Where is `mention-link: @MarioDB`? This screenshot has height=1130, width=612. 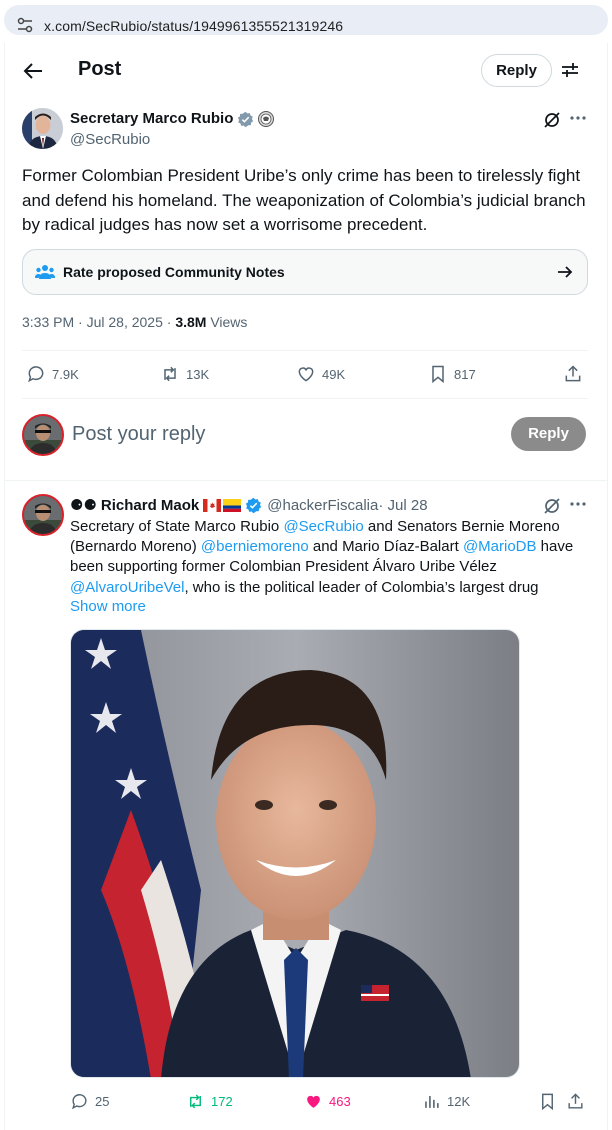
mention-link: @MarioDB is located at coordinates (500, 546).